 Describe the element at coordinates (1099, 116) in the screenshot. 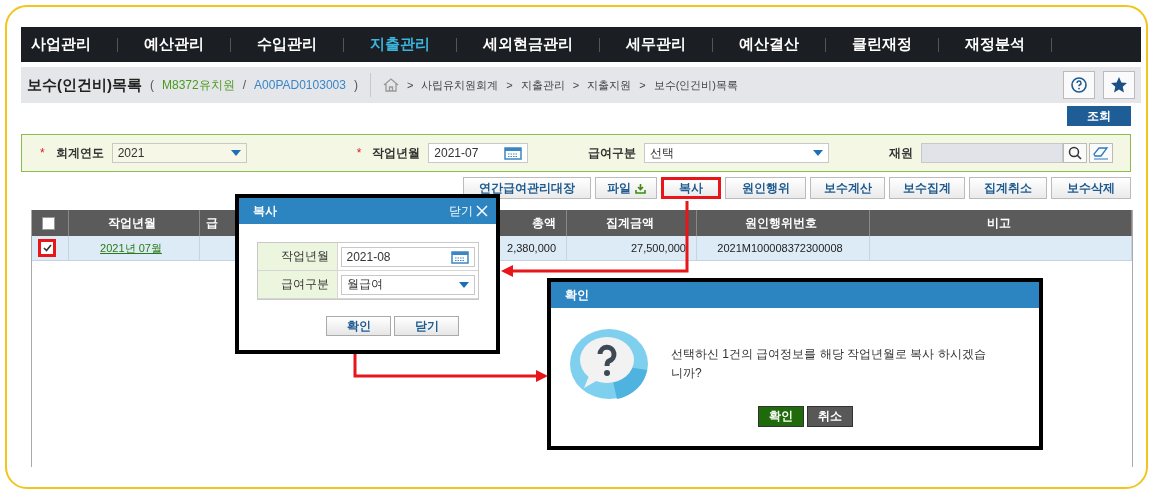

I see `search-button: 조회` at that location.